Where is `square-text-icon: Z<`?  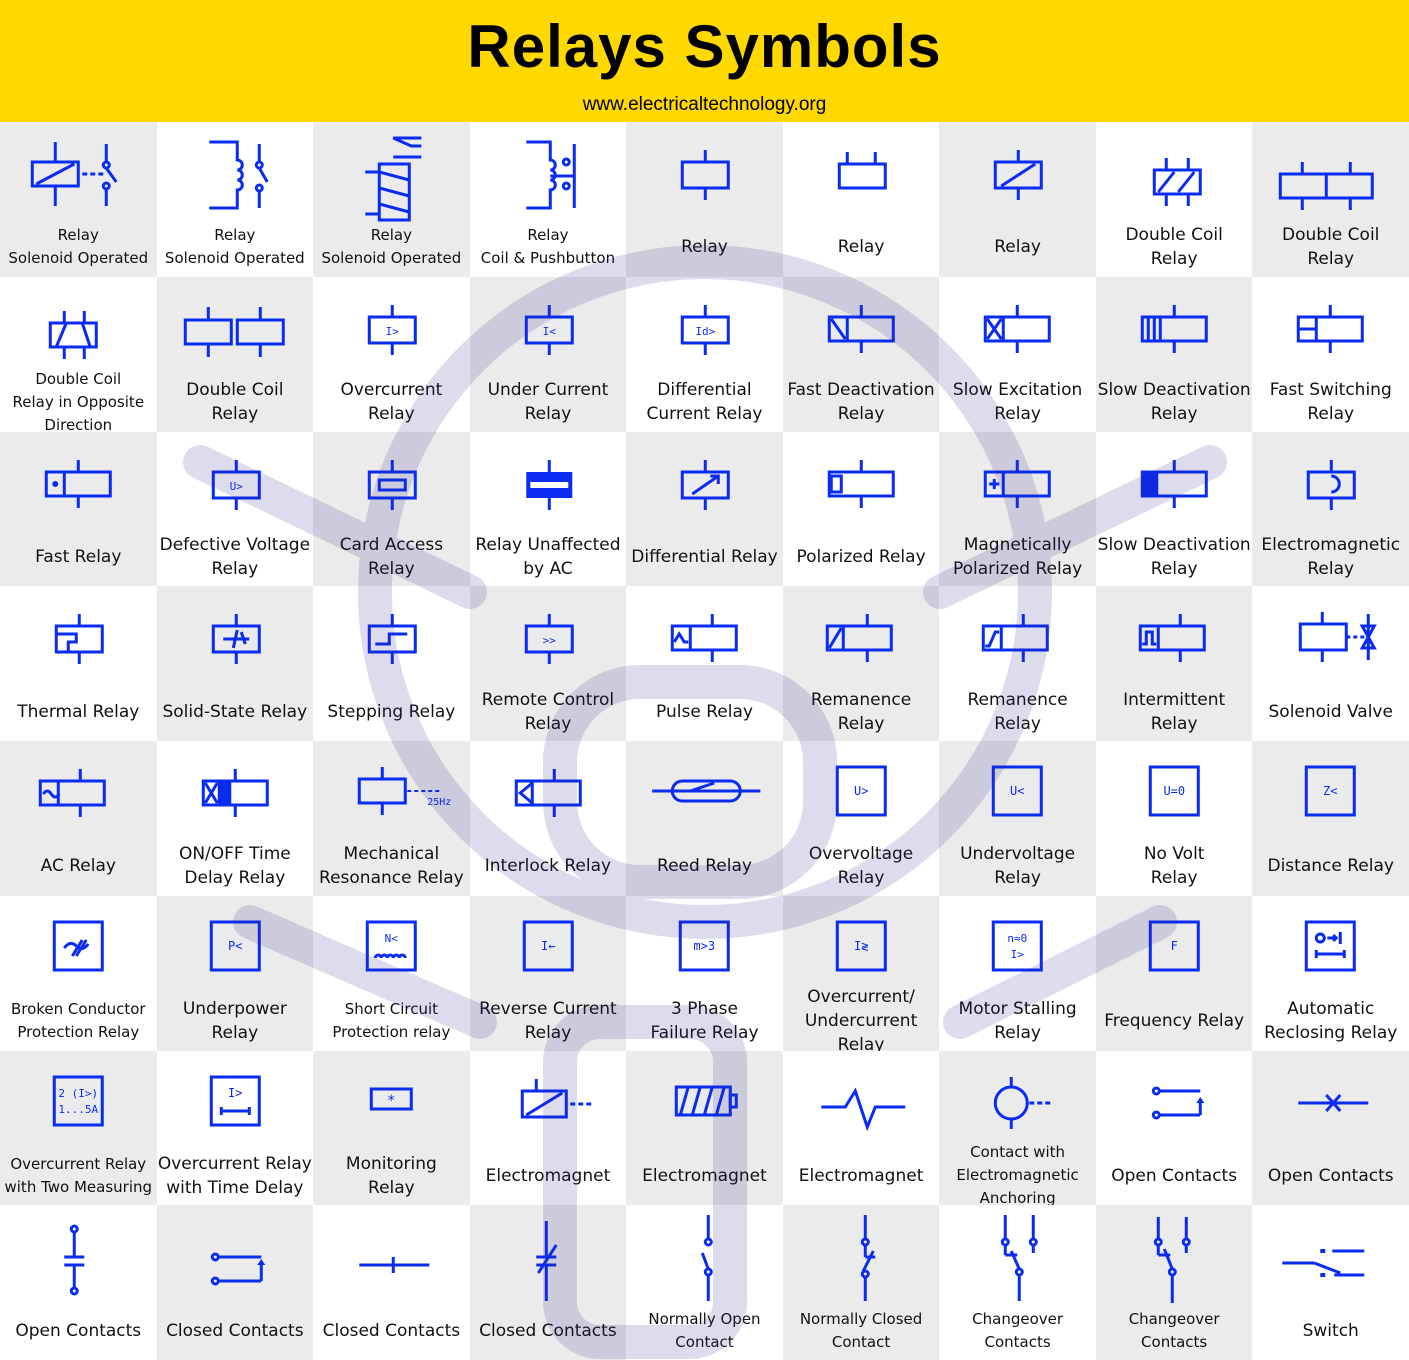 square-text-icon: Z< is located at coordinates (1331, 791).